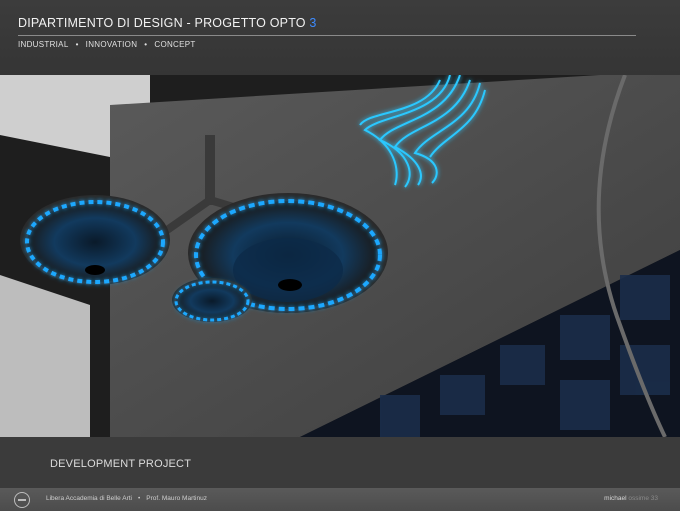 The height and width of the screenshot is (511, 680). I want to click on title-accent-number: 3, so click(313, 23).